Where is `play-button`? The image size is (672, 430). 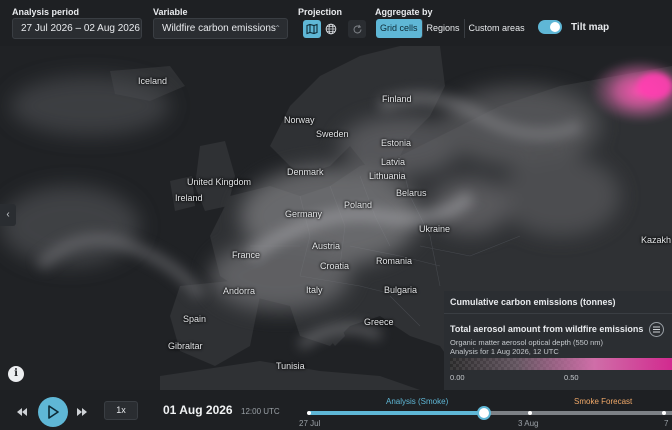
play-button is located at coordinates (53, 412).